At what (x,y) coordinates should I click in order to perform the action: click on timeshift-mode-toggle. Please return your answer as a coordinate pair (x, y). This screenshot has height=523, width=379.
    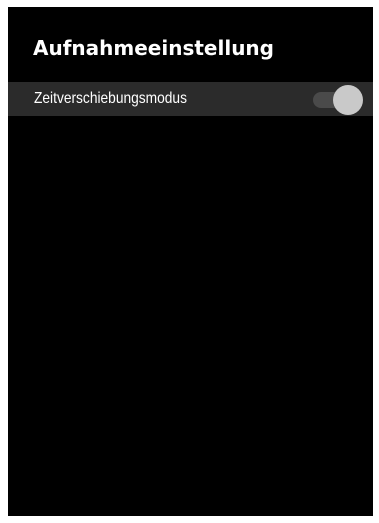
    Looking at the image, I should click on (339, 100).